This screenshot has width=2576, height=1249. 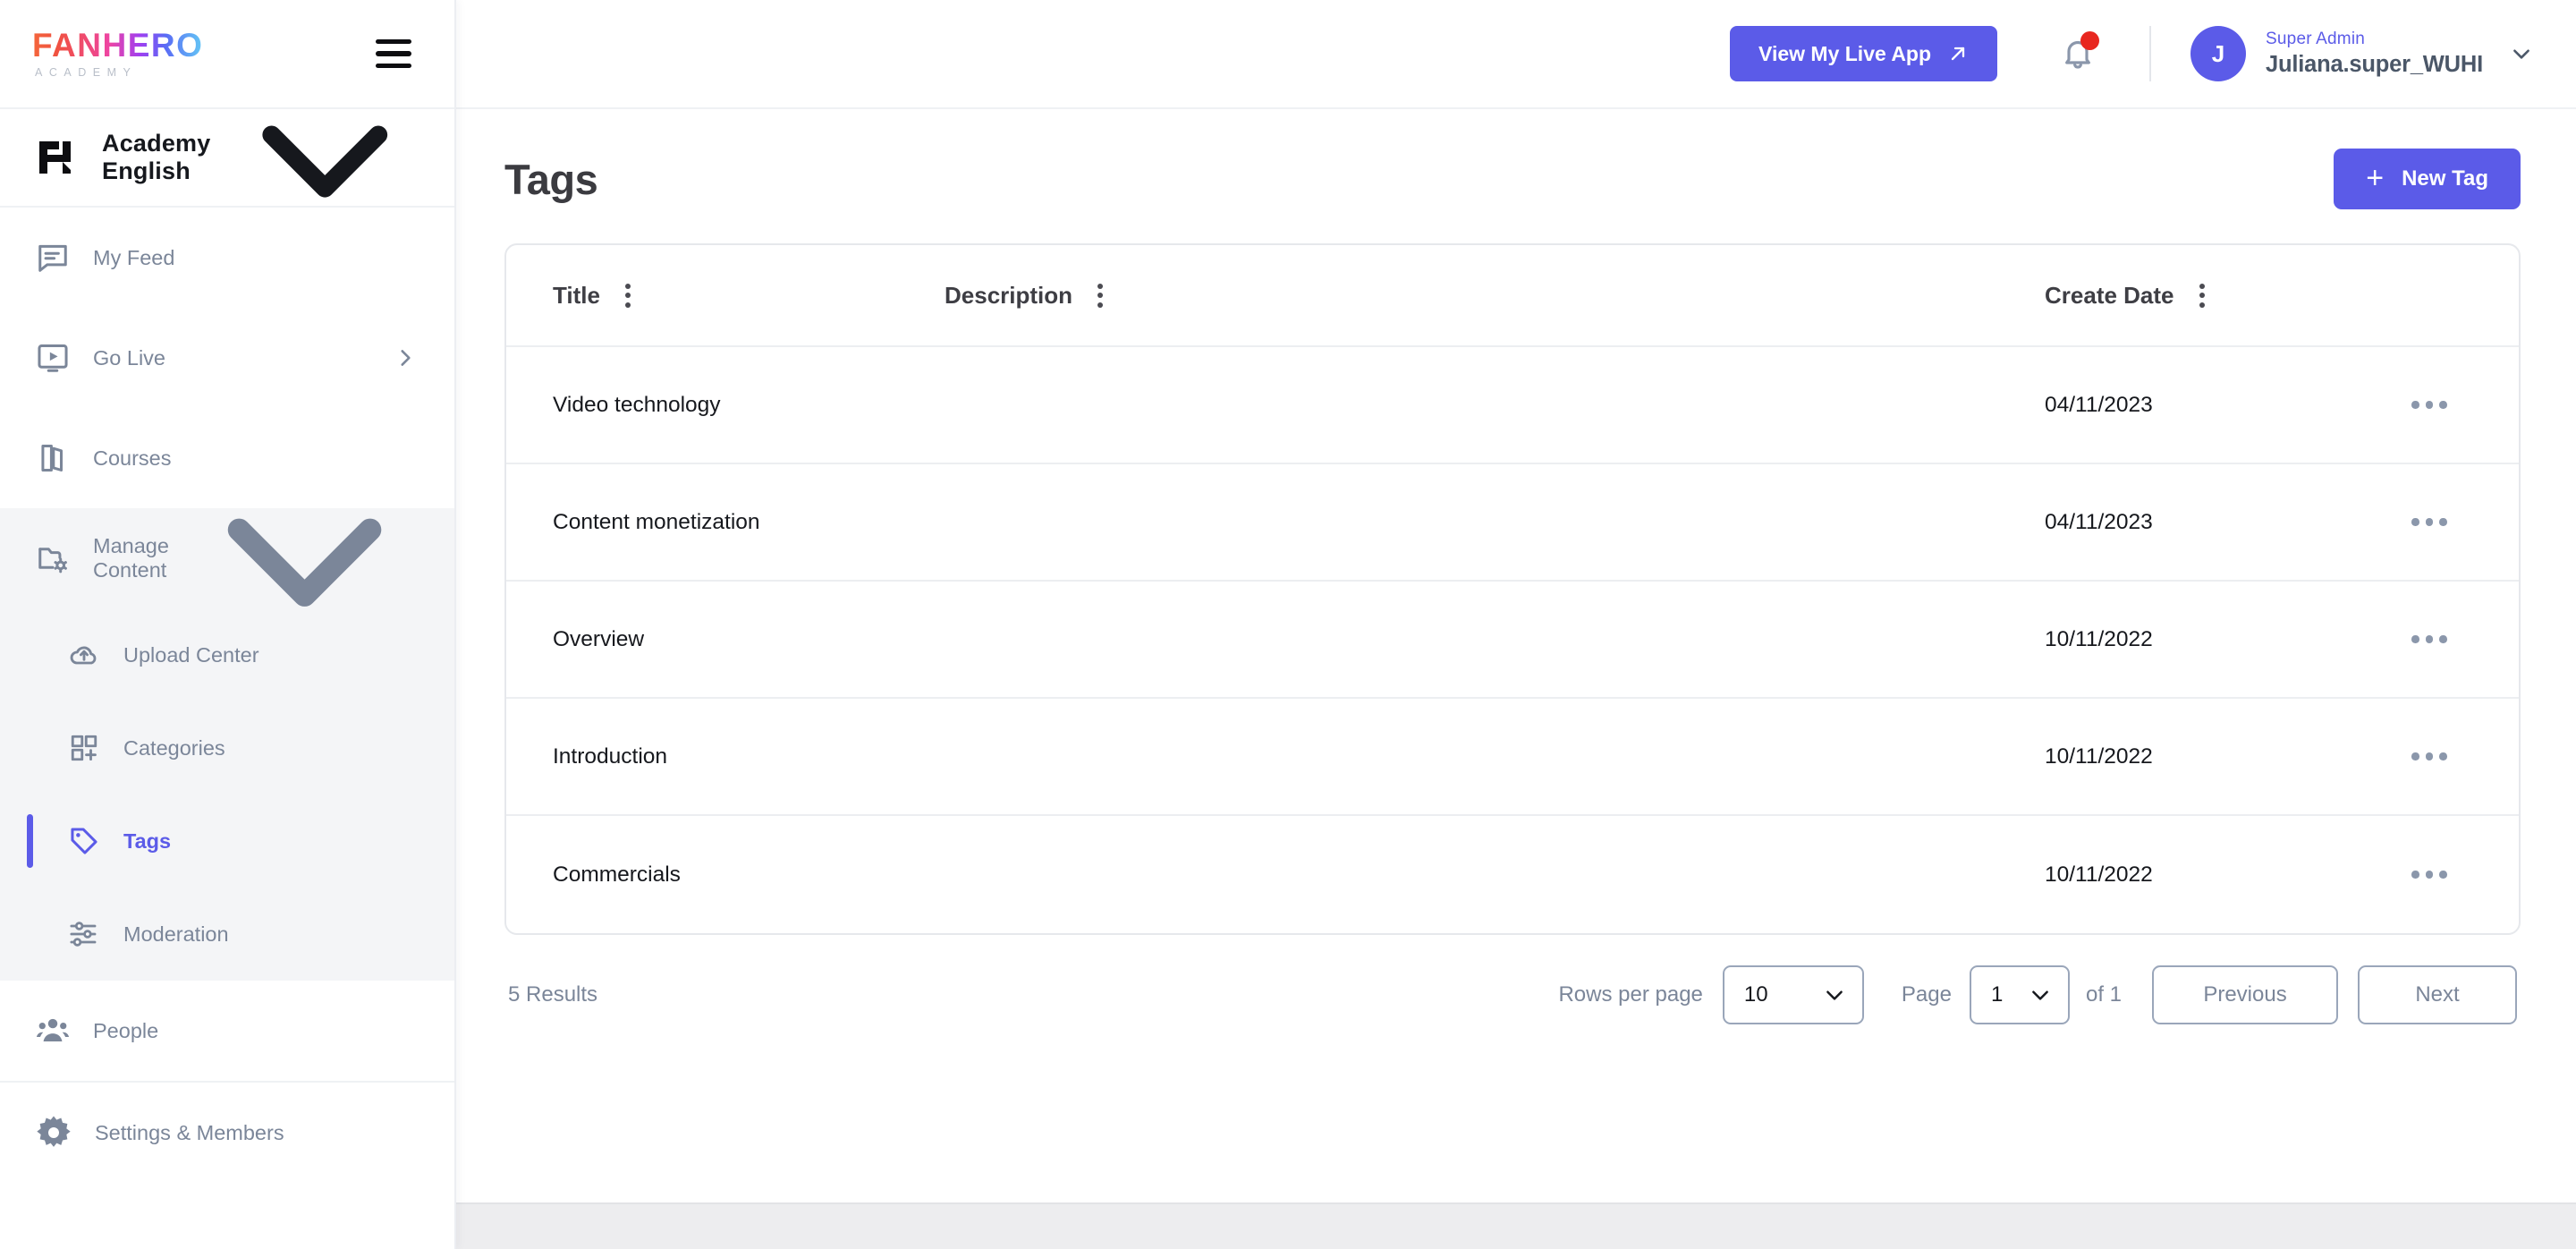 What do you see at coordinates (84, 655) in the screenshot?
I see `cloud-upload-icon` at bounding box center [84, 655].